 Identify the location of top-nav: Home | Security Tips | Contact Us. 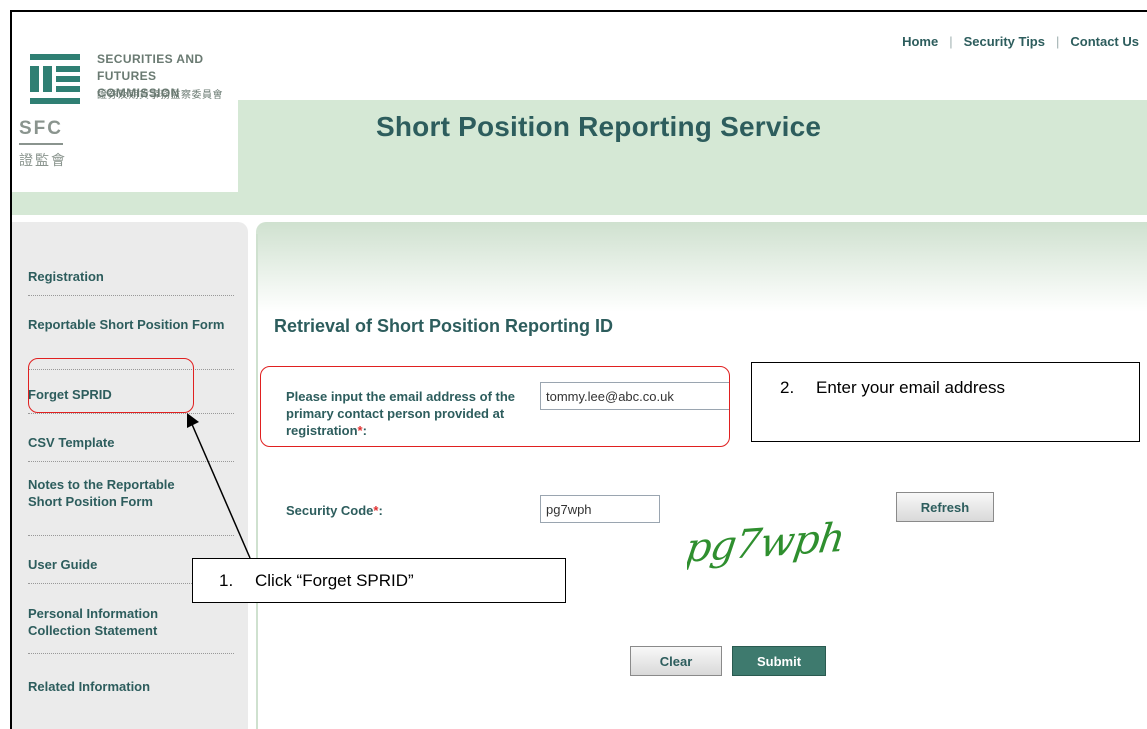
(1020, 41).